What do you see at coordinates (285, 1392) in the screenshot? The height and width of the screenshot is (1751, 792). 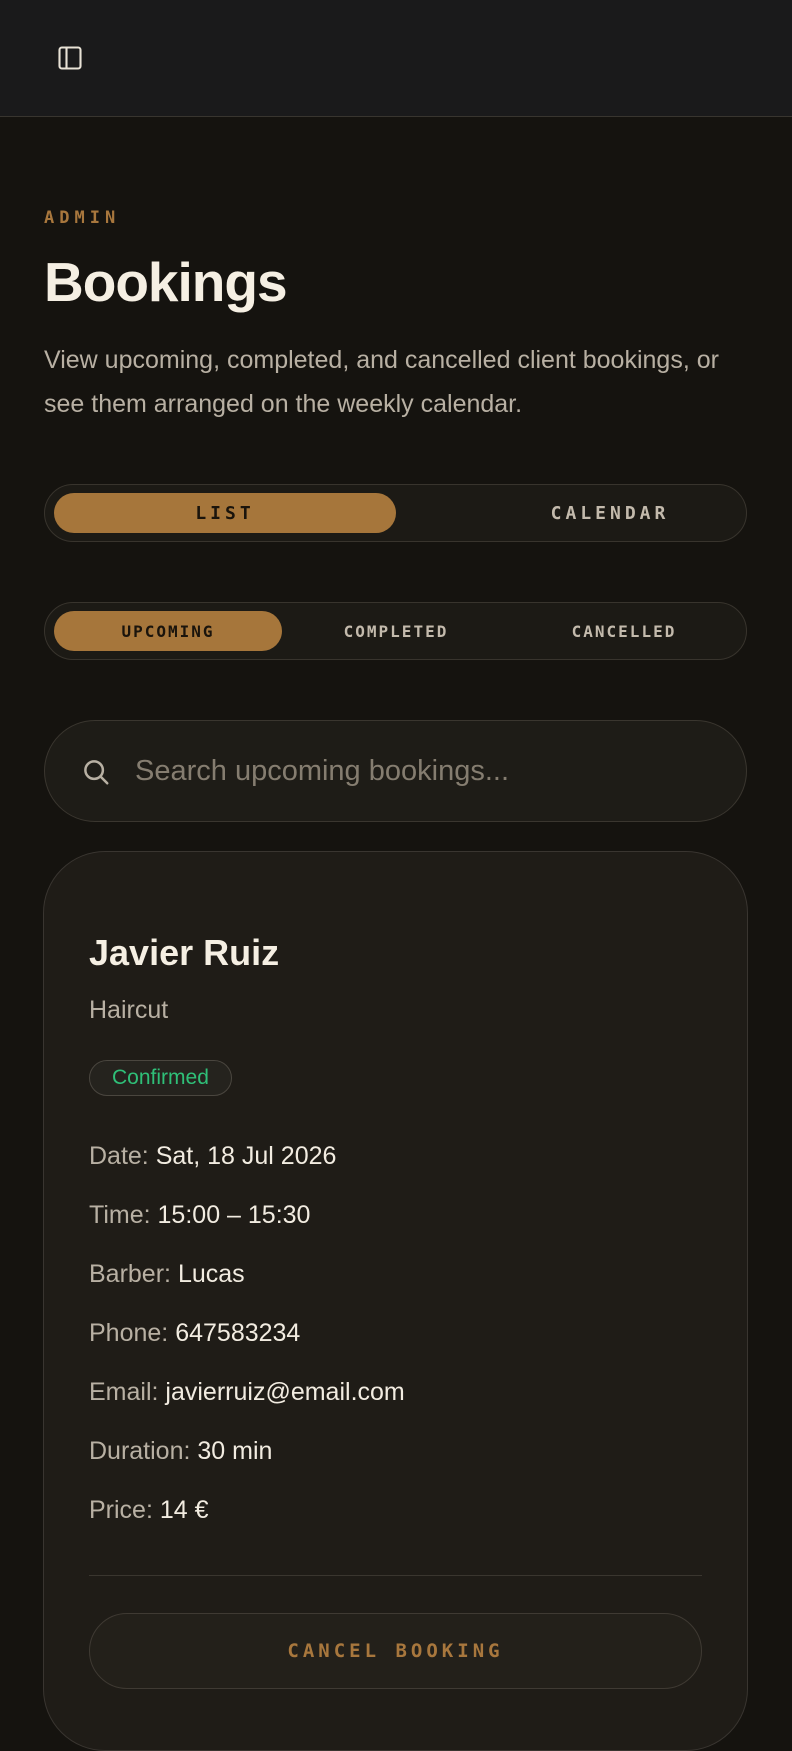 I see `detail-value: javierruiz@email.com` at bounding box center [285, 1392].